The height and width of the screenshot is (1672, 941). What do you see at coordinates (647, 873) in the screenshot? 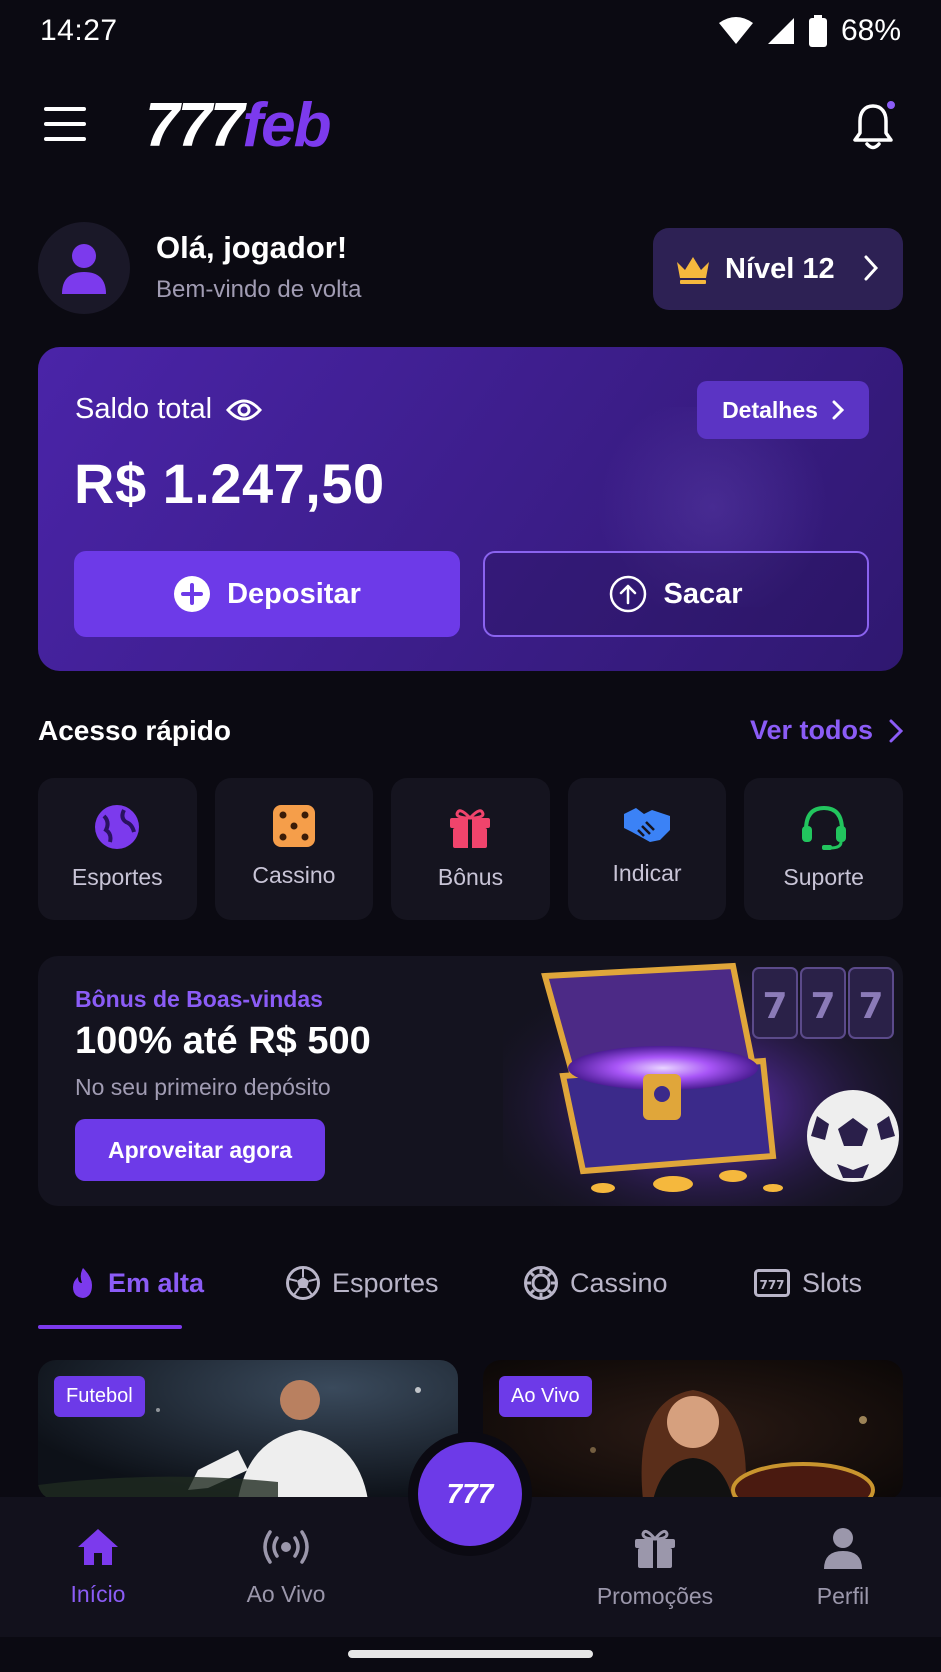
I see `quick-access-label: Indicar` at bounding box center [647, 873].